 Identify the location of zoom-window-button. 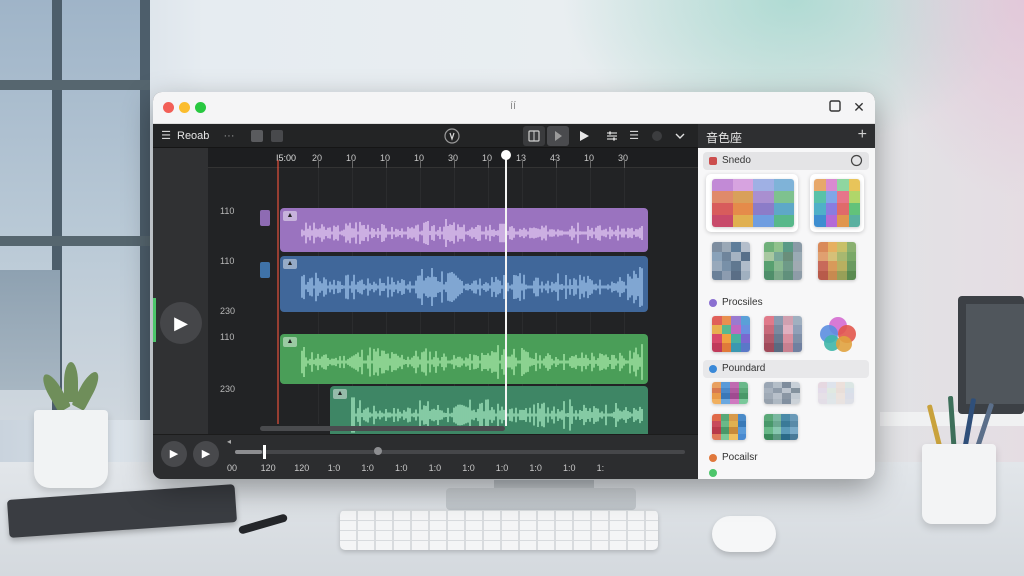
(200, 107).